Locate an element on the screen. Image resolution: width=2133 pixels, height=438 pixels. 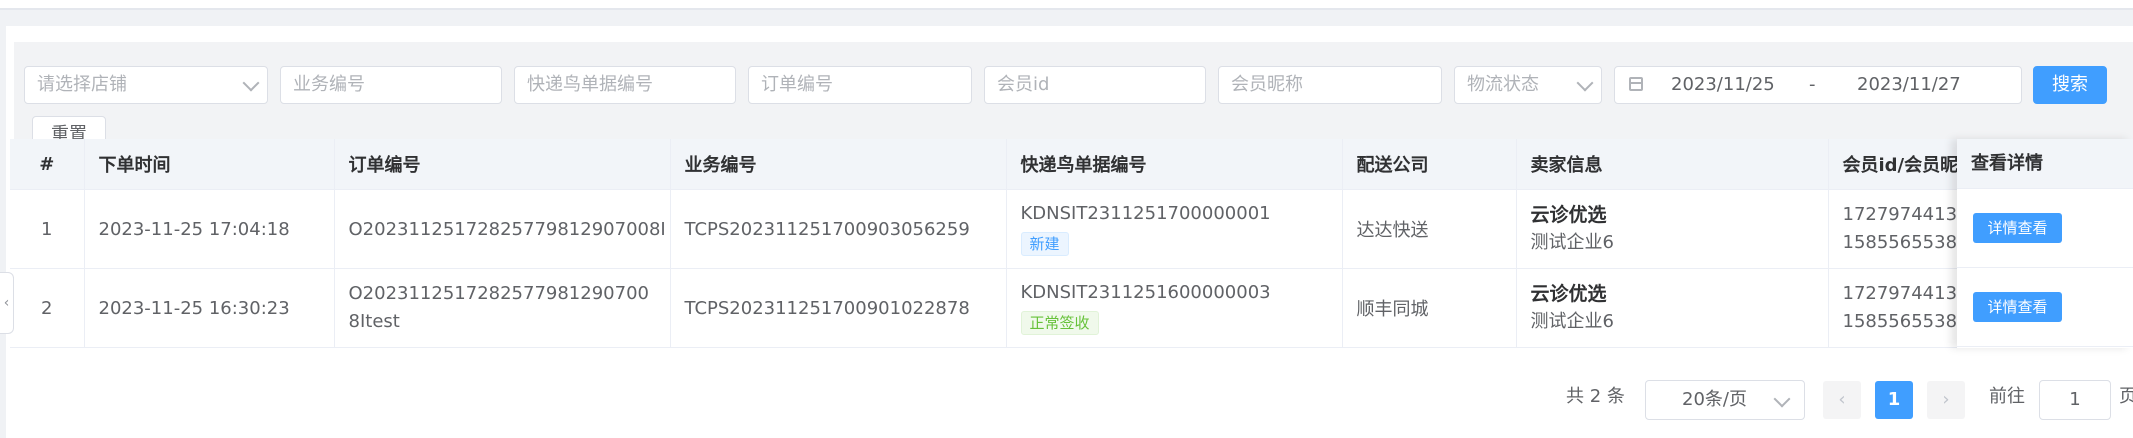
header-order-time: 下单时间 is located at coordinates (209, 164).